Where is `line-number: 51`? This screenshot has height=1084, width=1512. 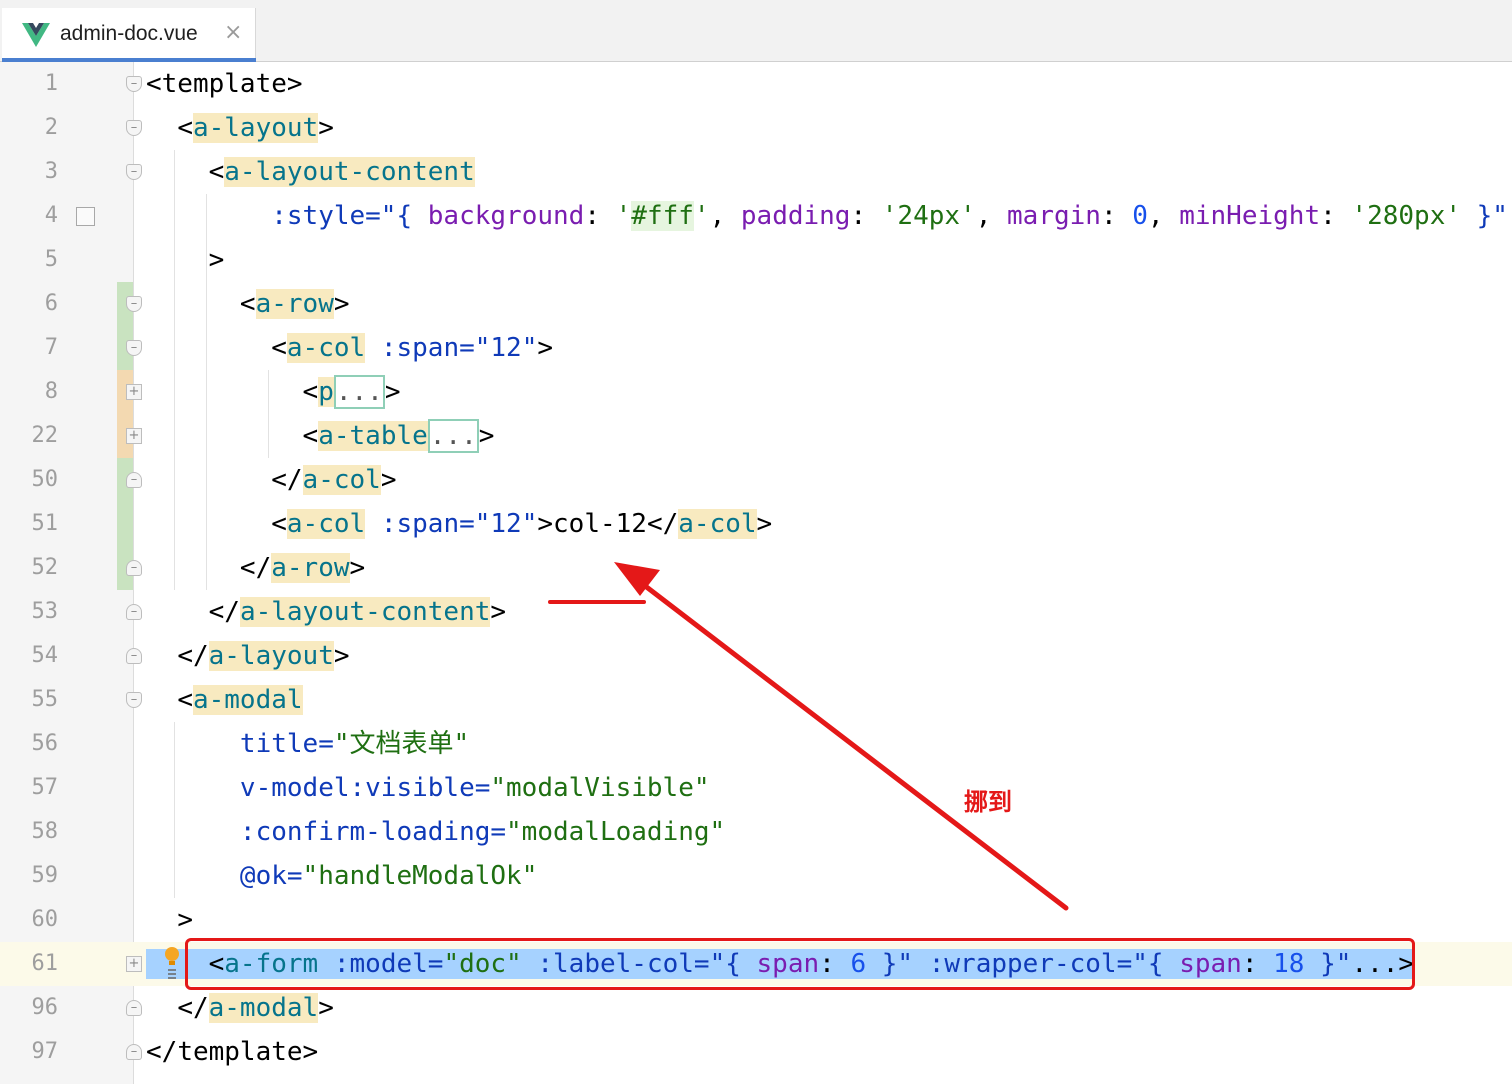
line-number: 51 is located at coordinates (45, 523).